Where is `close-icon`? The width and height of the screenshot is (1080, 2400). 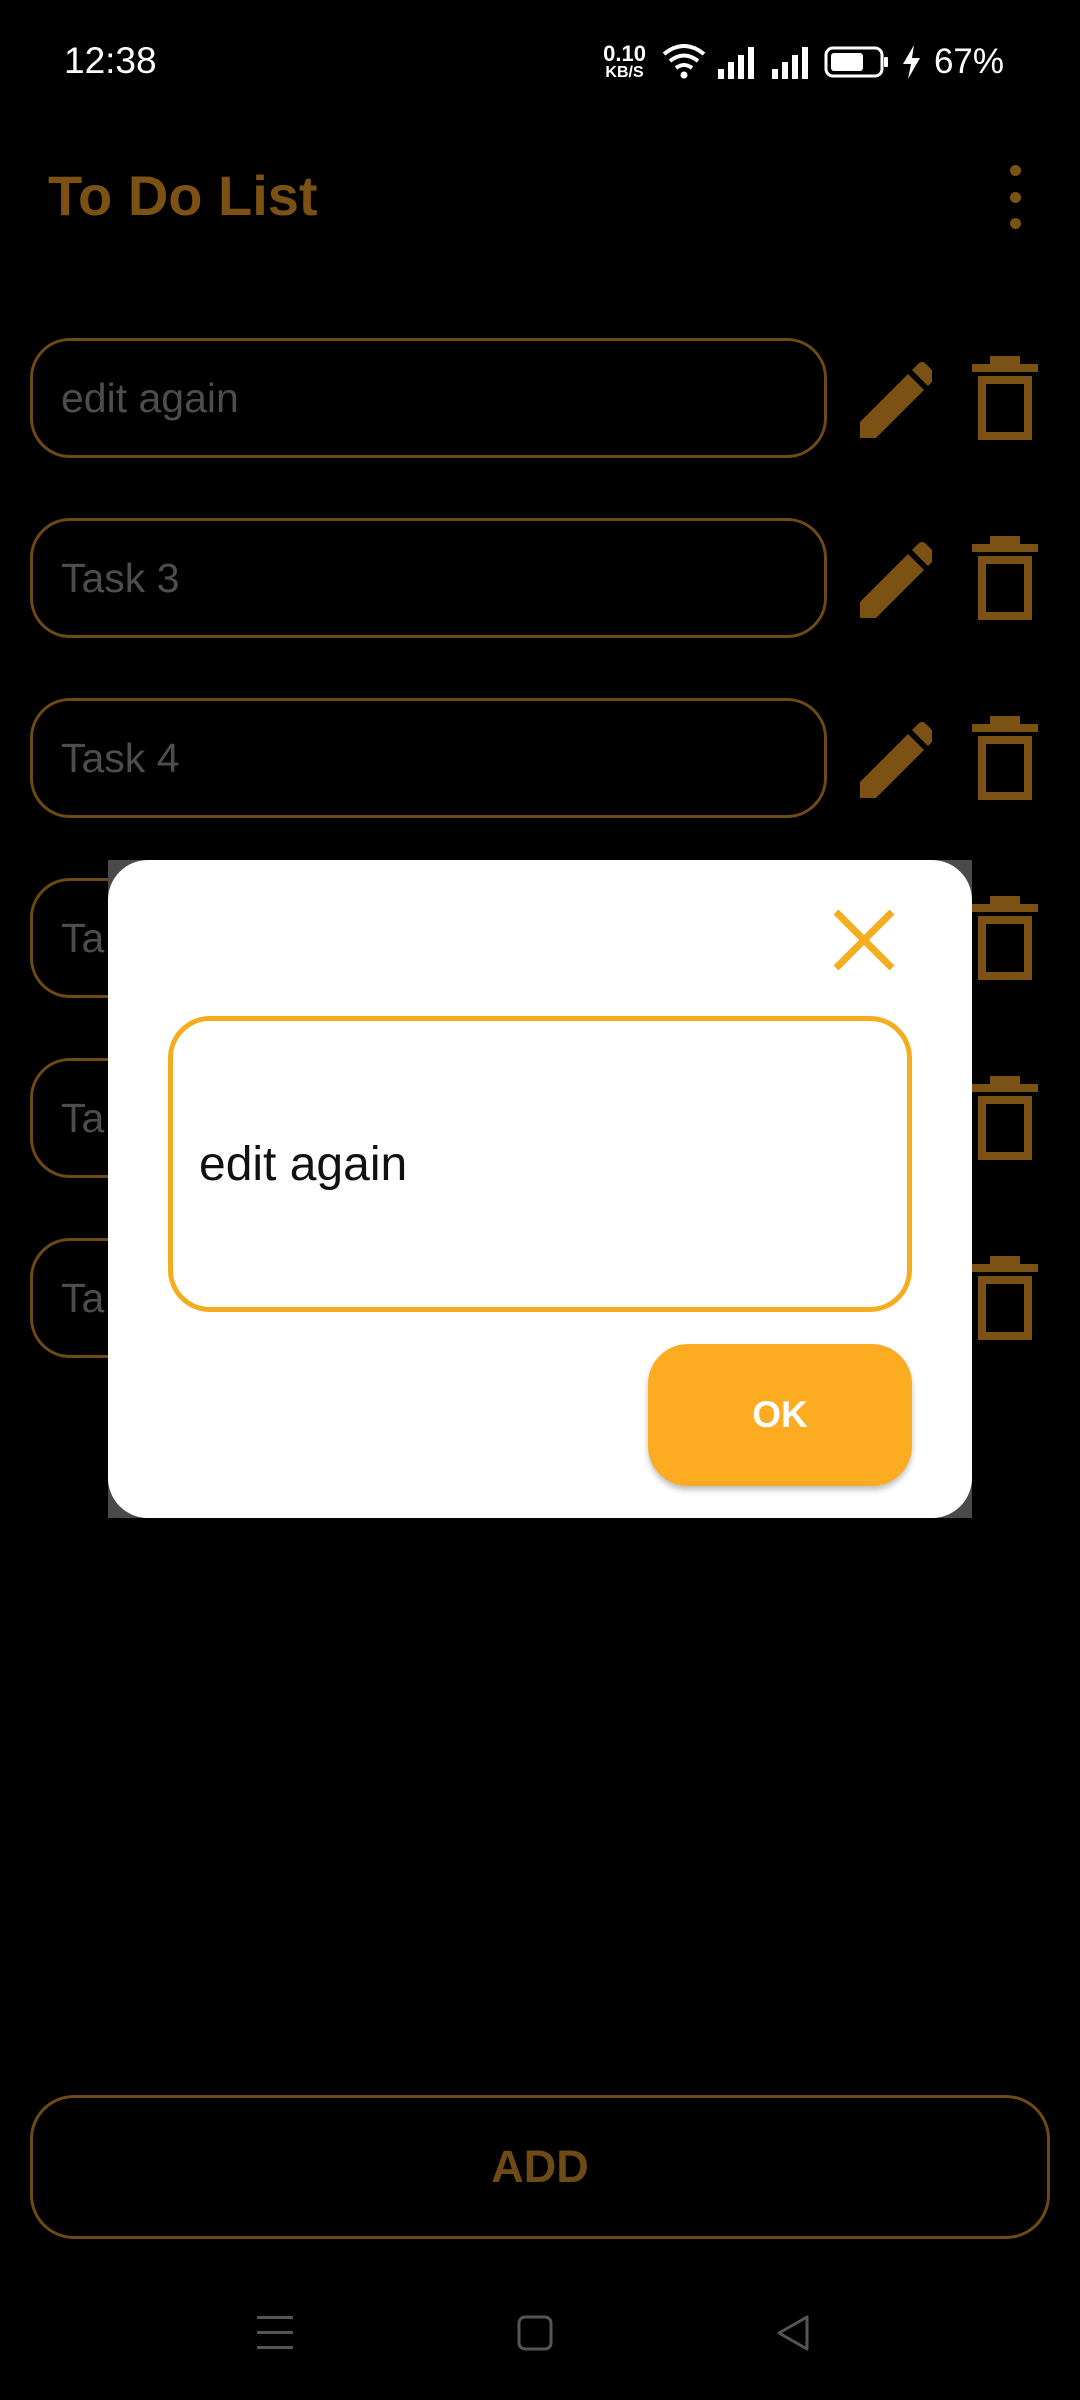
close-icon is located at coordinates (864, 940).